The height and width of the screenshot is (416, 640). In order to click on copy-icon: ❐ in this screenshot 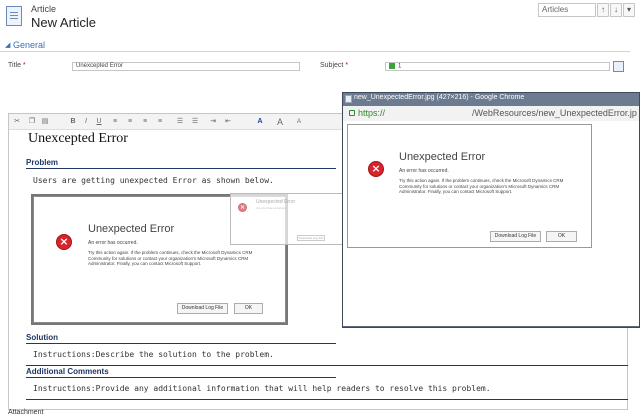, I will do `click(32, 122)`.